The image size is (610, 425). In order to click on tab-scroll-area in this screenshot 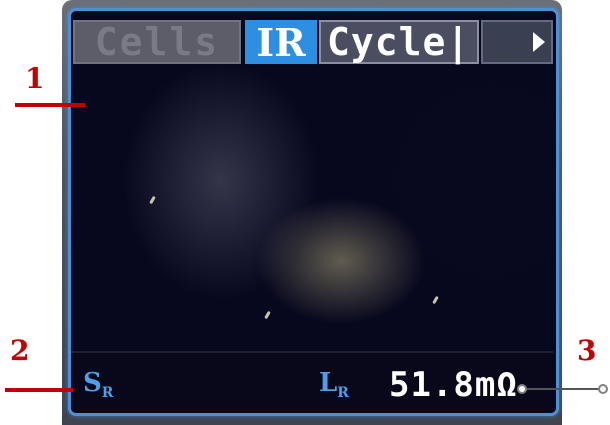, I will do `click(517, 42)`.